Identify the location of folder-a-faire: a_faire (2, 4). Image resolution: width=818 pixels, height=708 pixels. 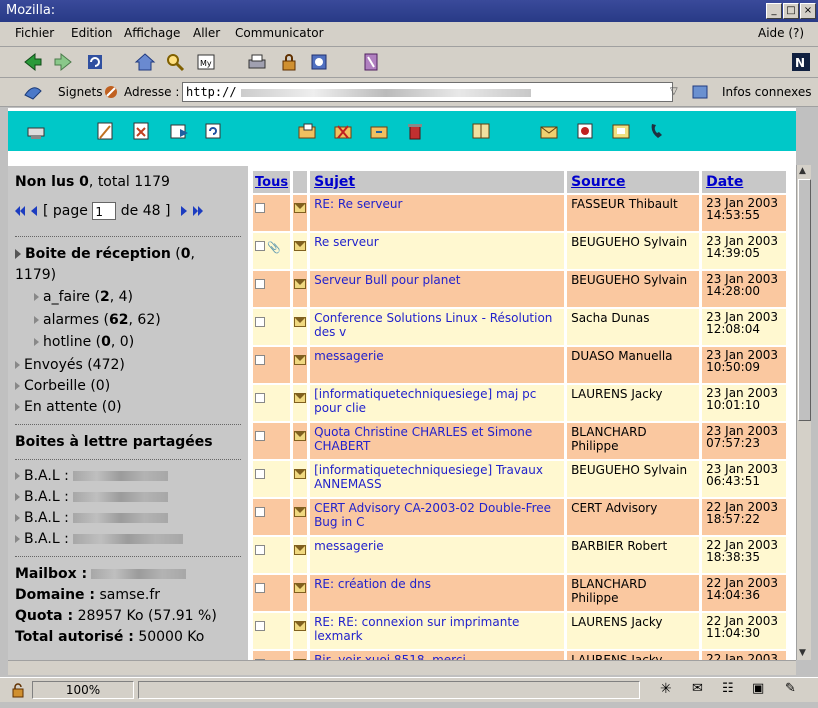
(83, 297).